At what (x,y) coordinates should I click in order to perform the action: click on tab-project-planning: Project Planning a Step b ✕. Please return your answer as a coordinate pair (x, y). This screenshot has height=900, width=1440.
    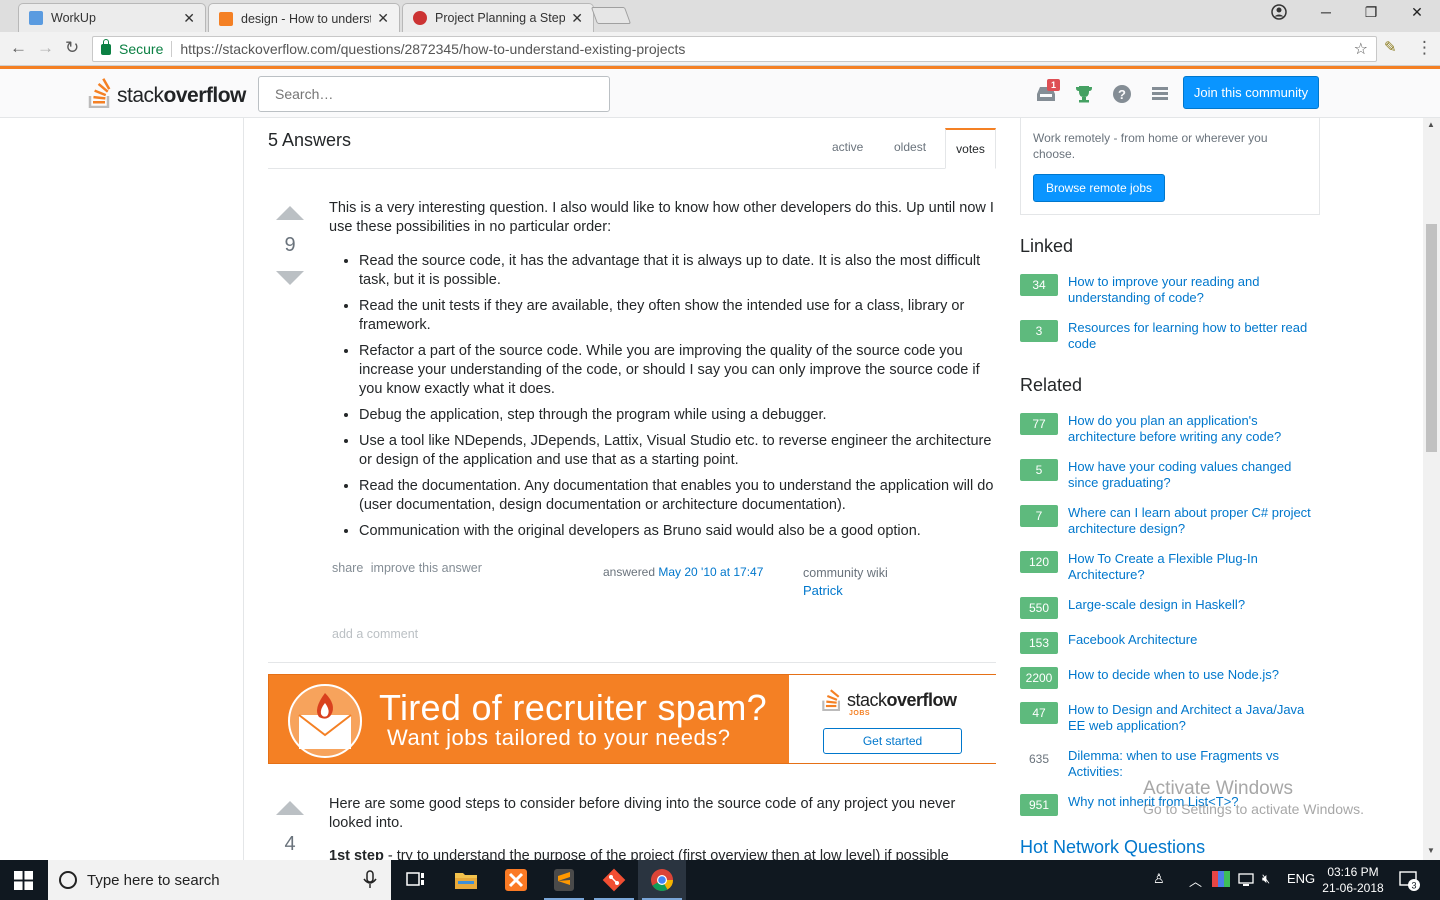
    Looking at the image, I should click on (498, 17).